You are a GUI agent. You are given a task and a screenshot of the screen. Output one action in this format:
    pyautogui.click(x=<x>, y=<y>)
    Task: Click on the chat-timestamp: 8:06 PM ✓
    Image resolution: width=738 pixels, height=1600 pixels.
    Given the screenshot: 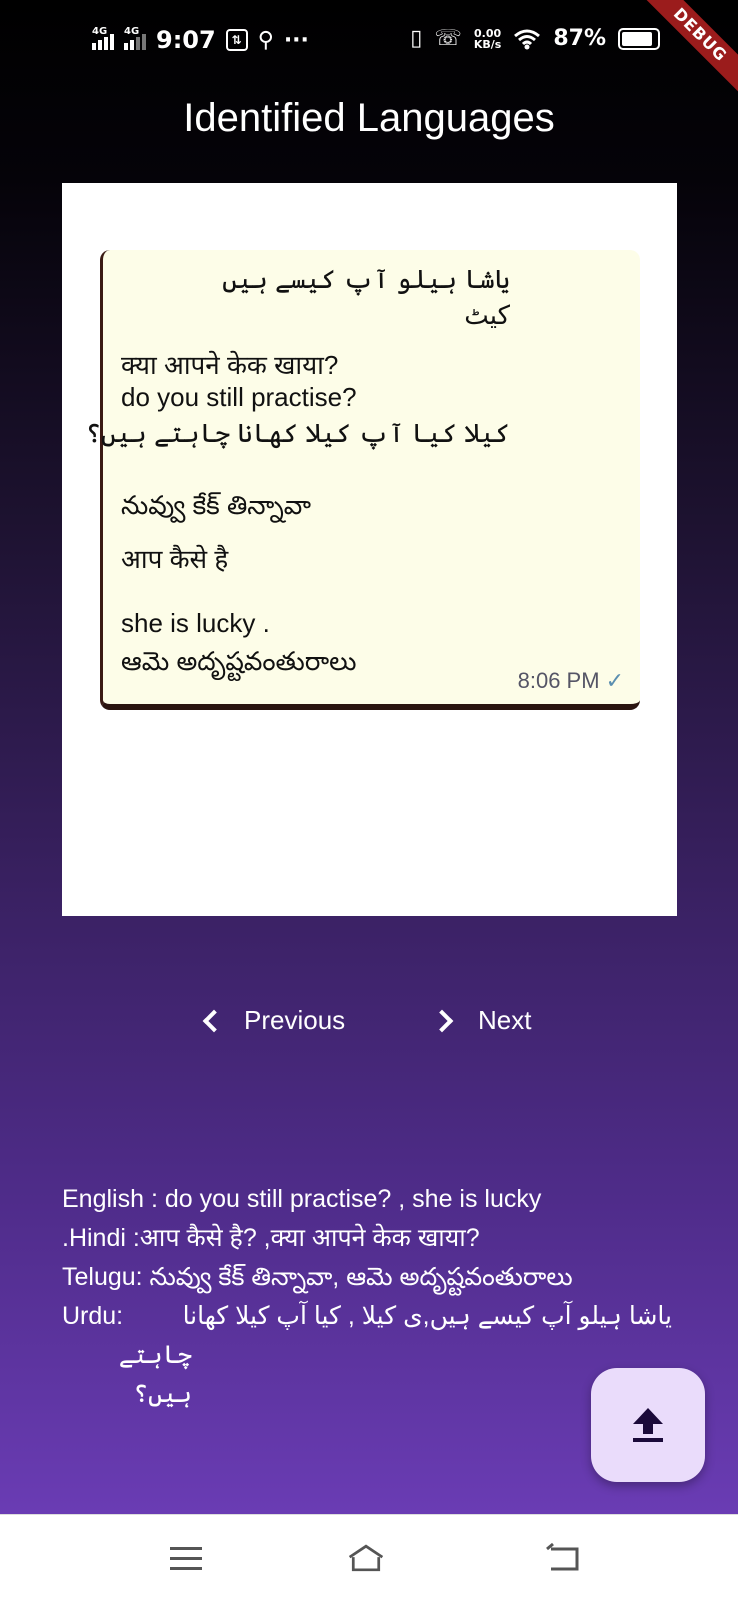 What is the action you would take?
    pyautogui.click(x=571, y=681)
    